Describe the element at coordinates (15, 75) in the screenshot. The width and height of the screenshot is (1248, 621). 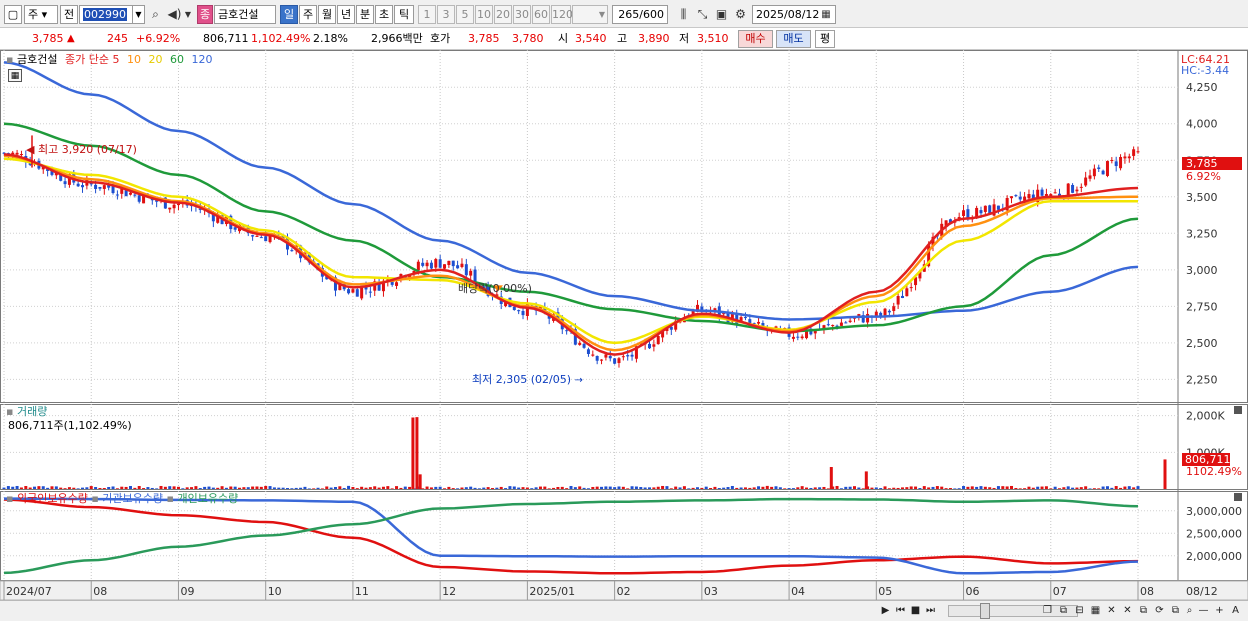
I see `table-view-icon: ▦` at that location.